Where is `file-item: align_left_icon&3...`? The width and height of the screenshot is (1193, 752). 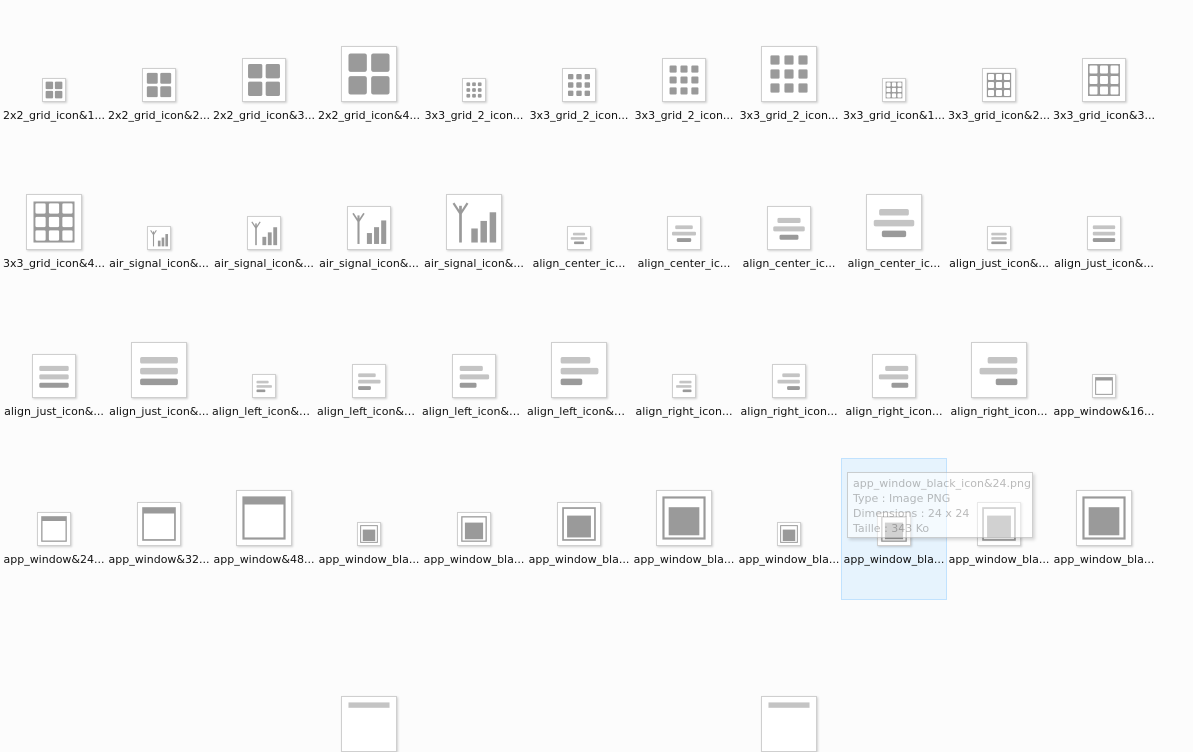 file-item: align_left_icon&3... is located at coordinates (474, 381).